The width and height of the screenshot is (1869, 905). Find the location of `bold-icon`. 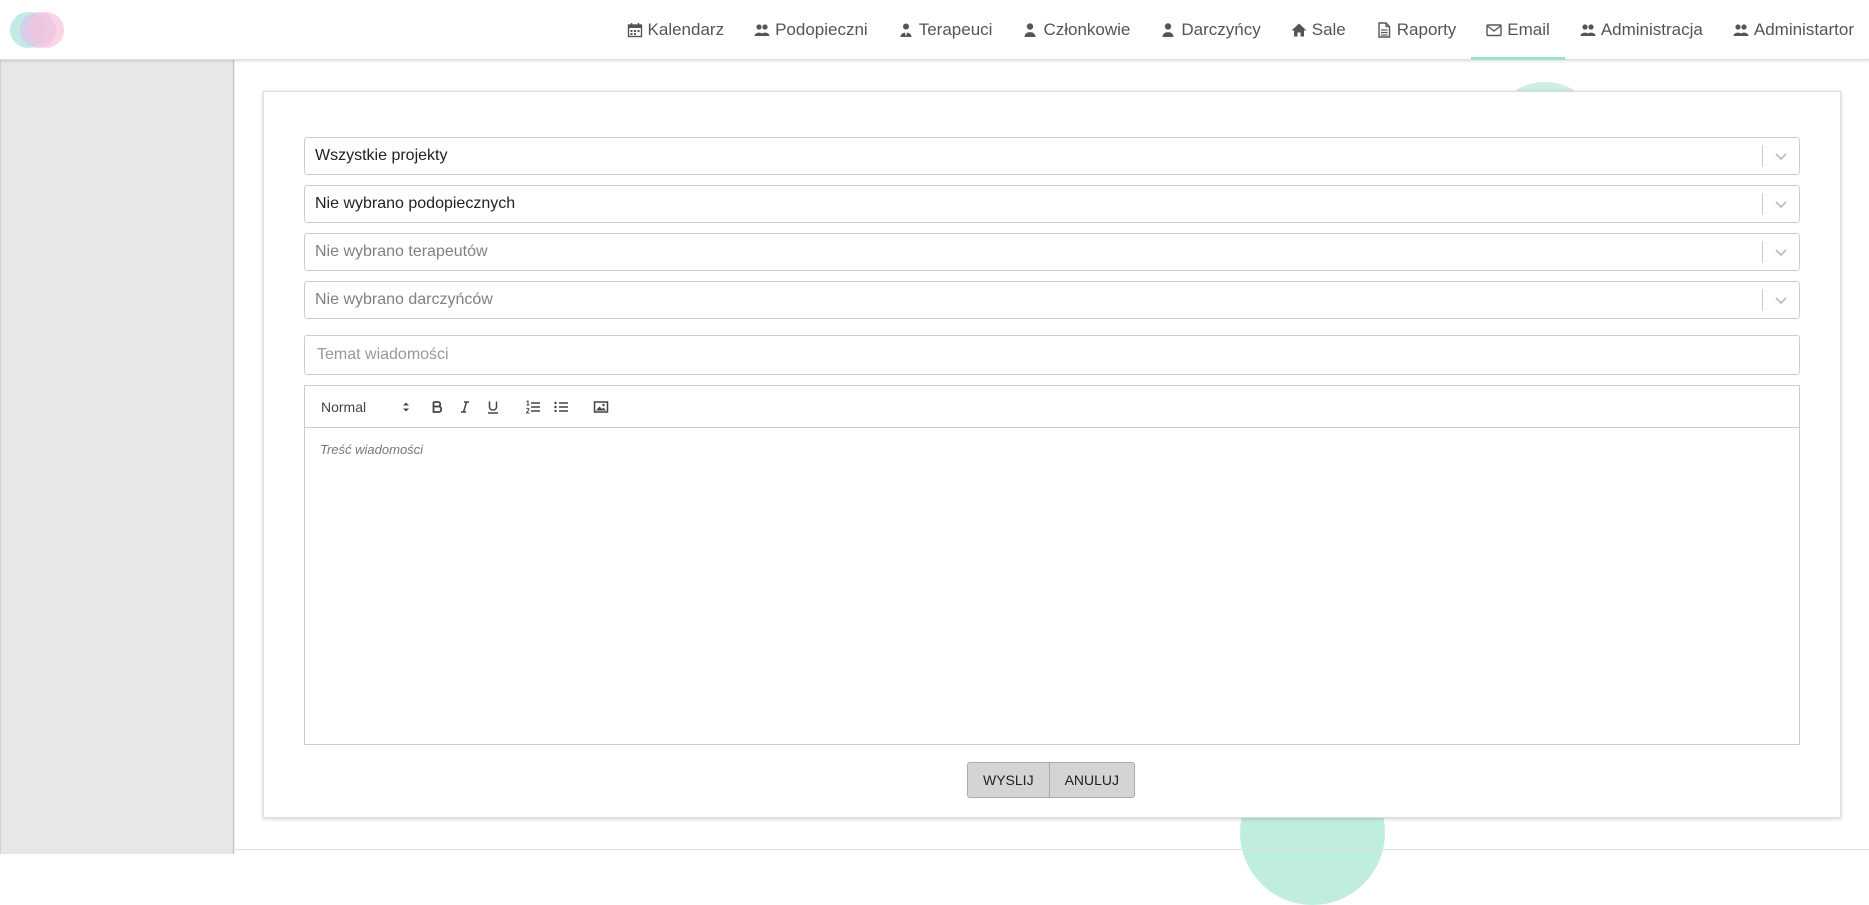

bold-icon is located at coordinates (437, 406).